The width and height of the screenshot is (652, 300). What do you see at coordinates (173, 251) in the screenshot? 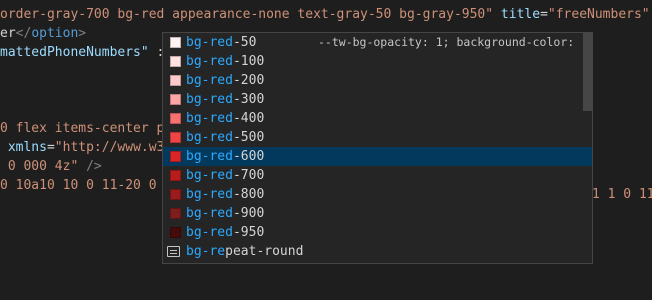
I see `keyword-icon` at bounding box center [173, 251].